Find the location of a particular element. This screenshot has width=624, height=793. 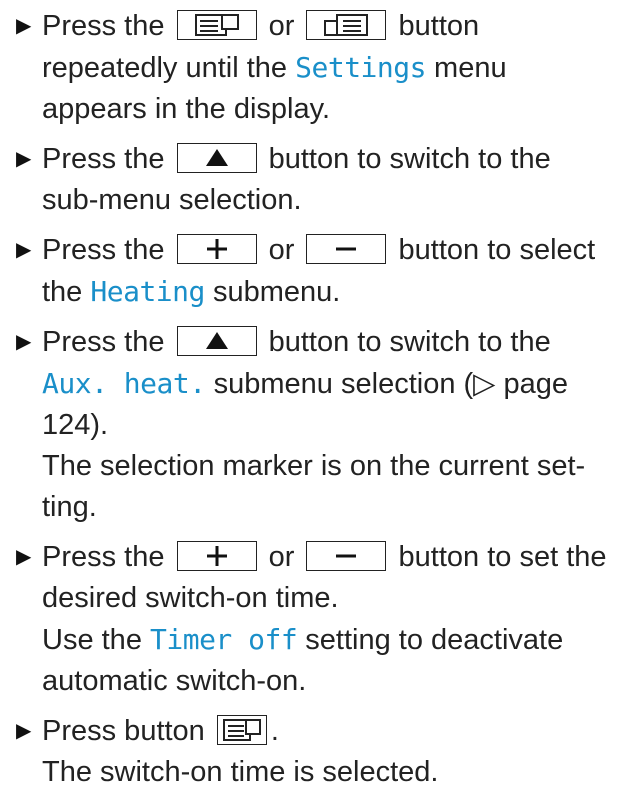

step-text: submenu selection ( is located at coordinates (339, 384).